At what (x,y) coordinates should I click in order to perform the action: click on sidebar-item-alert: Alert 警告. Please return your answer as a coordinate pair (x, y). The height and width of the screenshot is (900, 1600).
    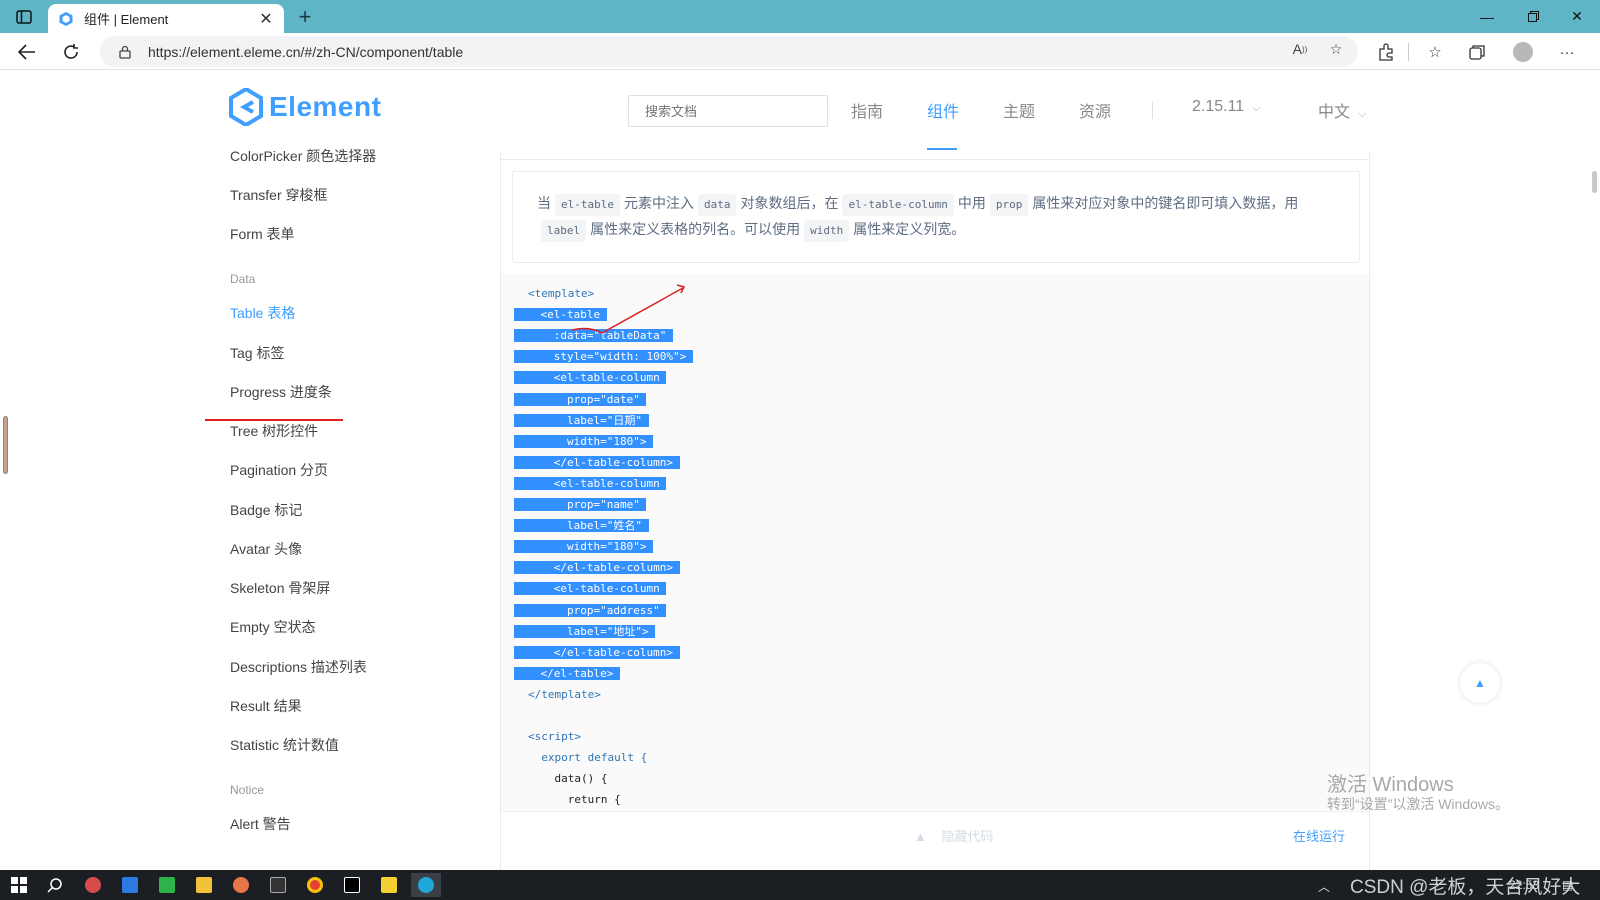
    Looking at the image, I should click on (260, 824).